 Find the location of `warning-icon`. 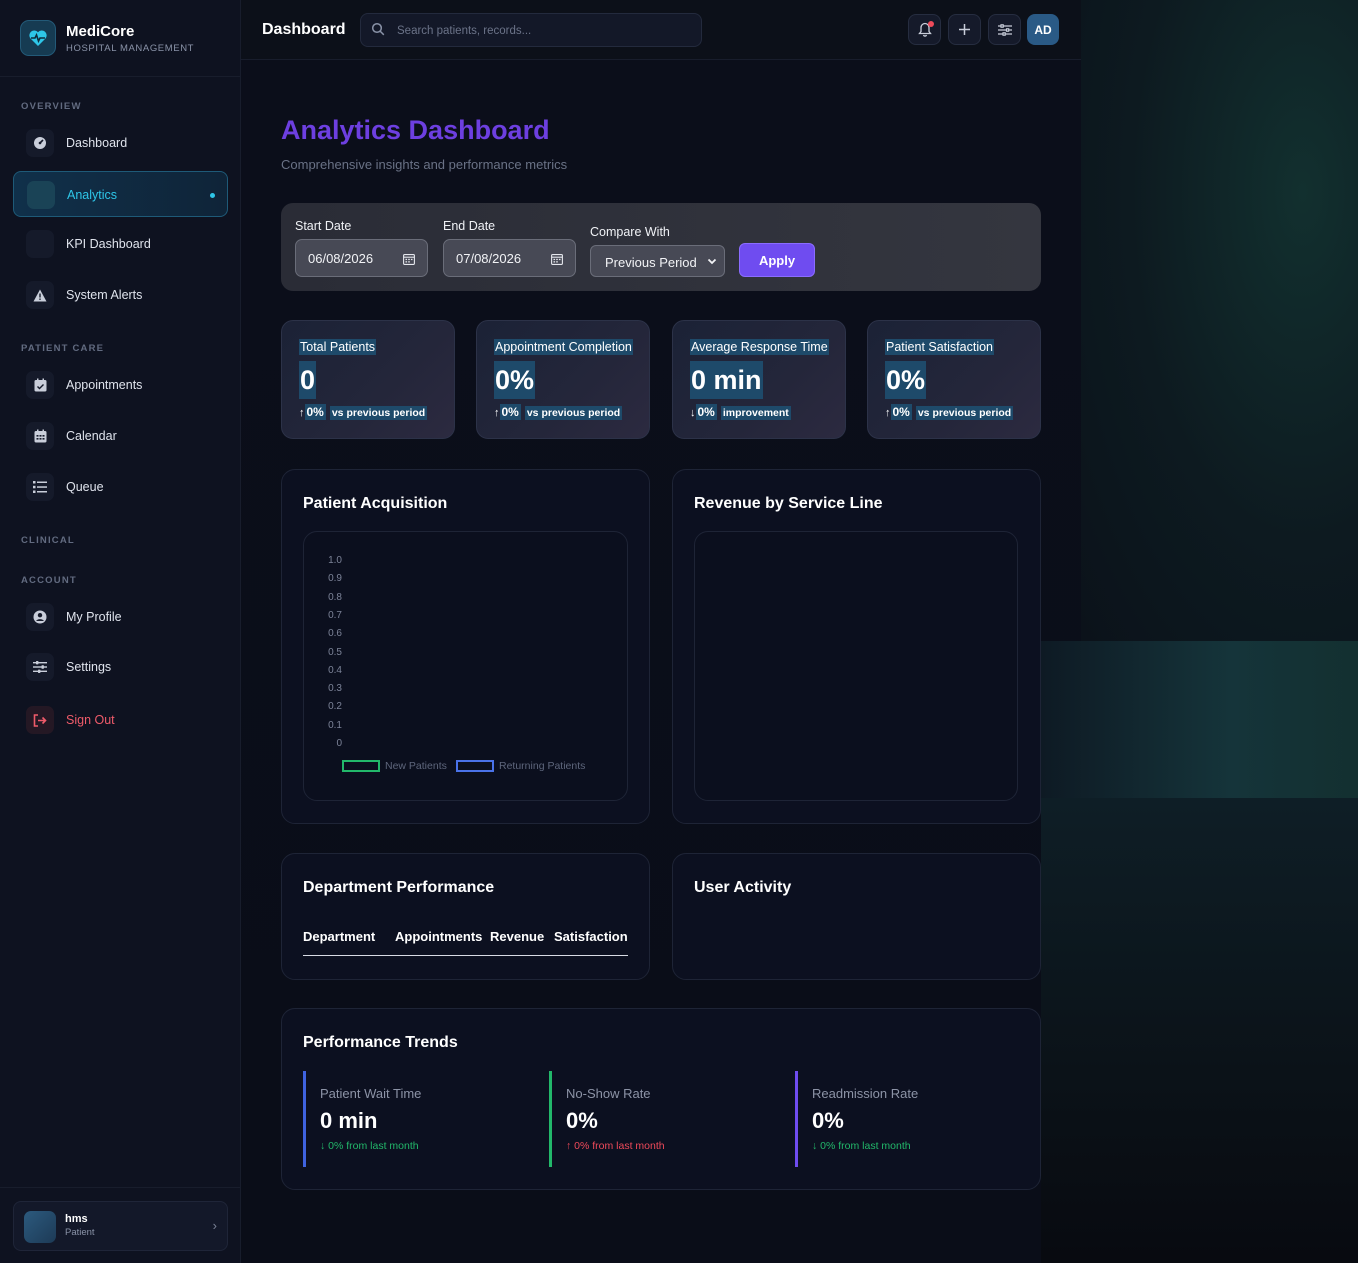

warning-icon is located at coordinates (40, 295).